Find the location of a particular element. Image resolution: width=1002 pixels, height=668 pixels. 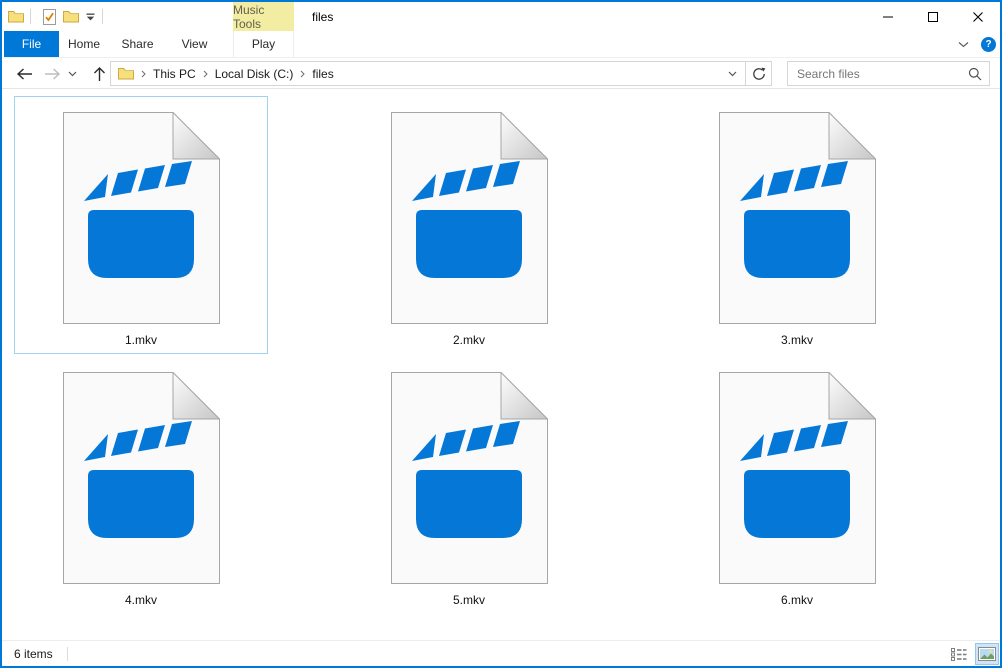

items-count-label: 6 items is located at coordinates (33, 653).